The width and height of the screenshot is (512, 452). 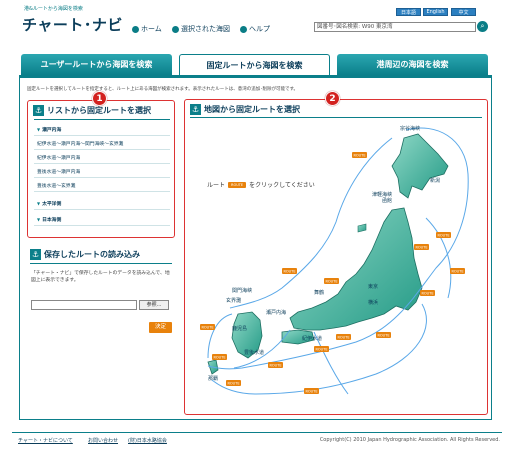 What do you see at coordinates (243, 29) in the screenshot?
I see `help-icon` at bounding box center [243, 29].